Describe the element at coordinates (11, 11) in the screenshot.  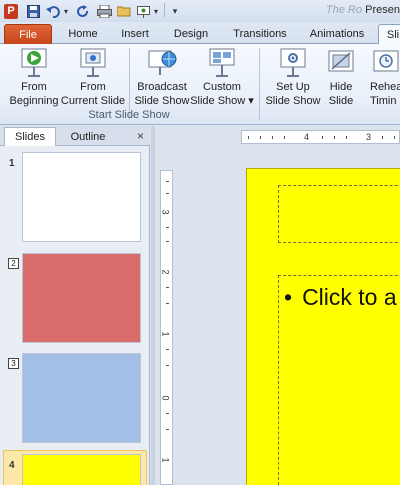
I see `powerpoint-app-icon: P` at that location.